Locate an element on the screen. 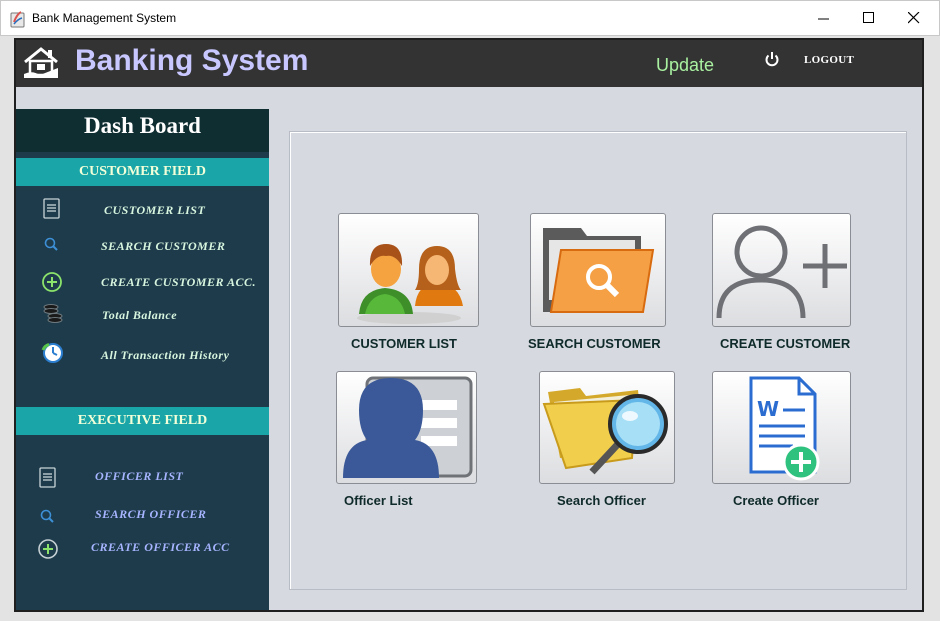  window-title: Bank Management System is located at coordinates (104, 18).